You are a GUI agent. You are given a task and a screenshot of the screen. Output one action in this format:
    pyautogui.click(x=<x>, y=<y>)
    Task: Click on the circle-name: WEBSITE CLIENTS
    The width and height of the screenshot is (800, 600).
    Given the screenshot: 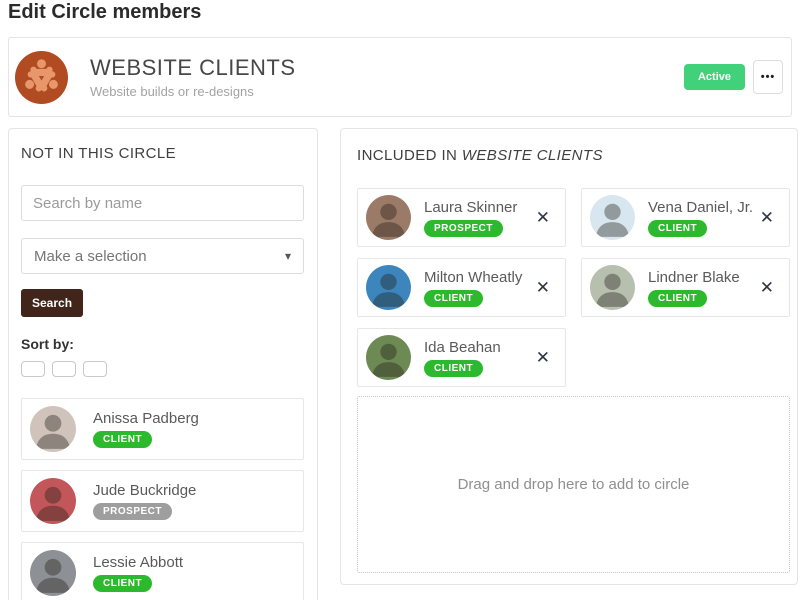 What is the action you would take?
    pyautogui.click(x=193, y=67)
    